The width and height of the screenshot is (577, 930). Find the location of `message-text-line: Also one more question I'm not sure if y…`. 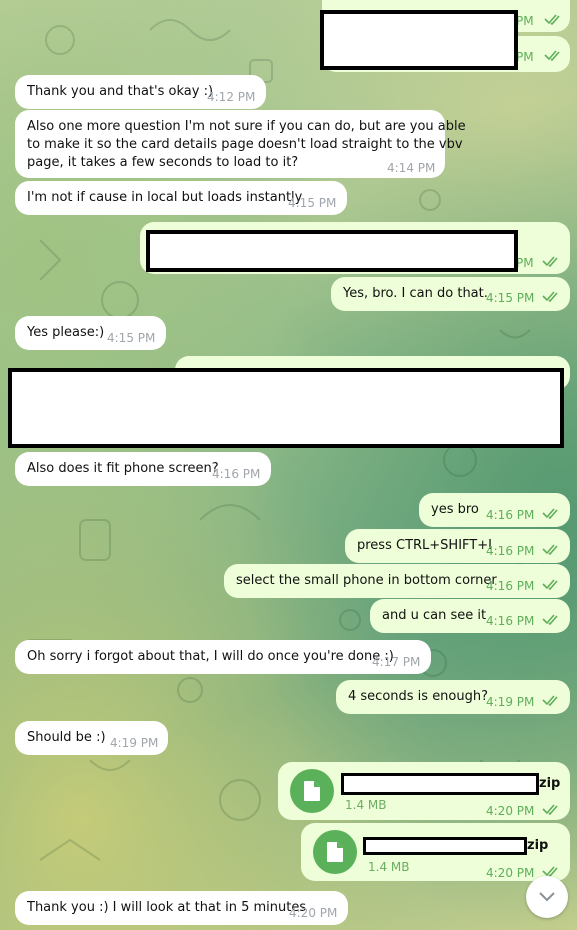

message-text-line: Also one more question I'm not sure if y… is located at coordinates (246, 126).